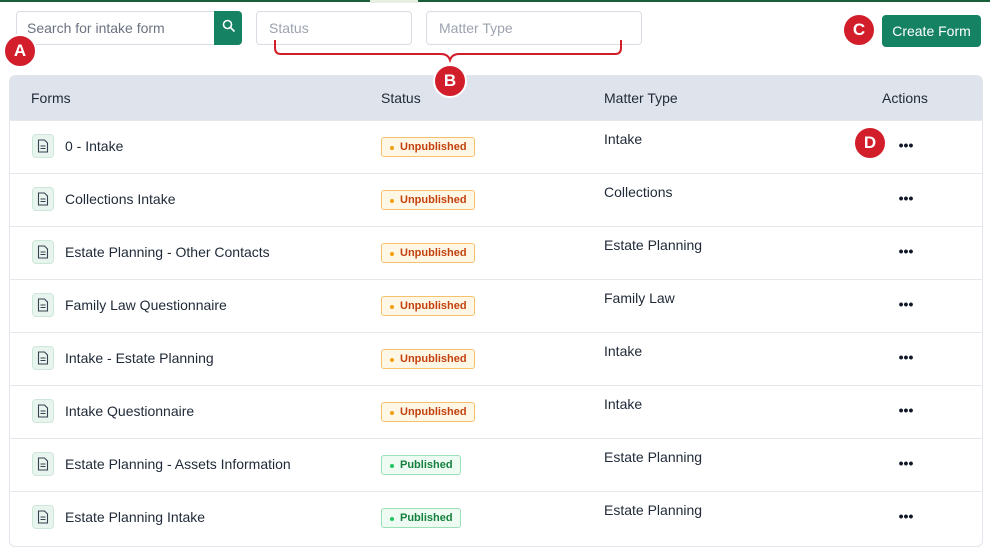  Describe the element at coordinates (139, 358) in the screenshot. I see `form-name-link: Intake - Estate Planning` at that location.